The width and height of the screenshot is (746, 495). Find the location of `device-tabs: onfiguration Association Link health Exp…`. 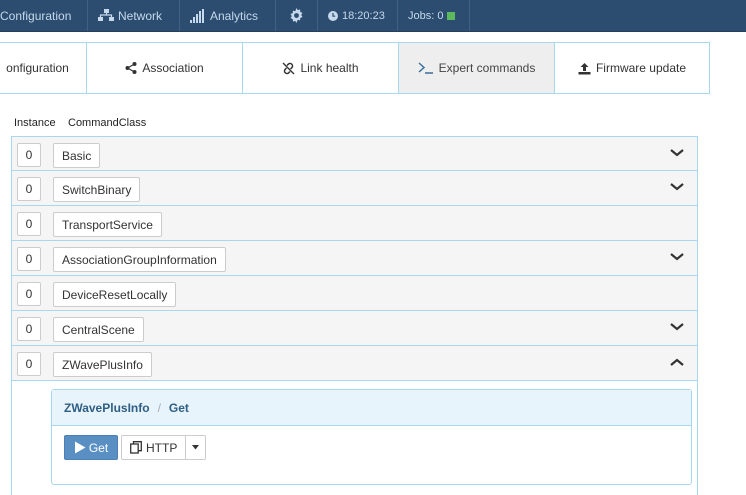

device-tabs: onfiguration Association Link health Exp… is located at coordinates (355, 68).